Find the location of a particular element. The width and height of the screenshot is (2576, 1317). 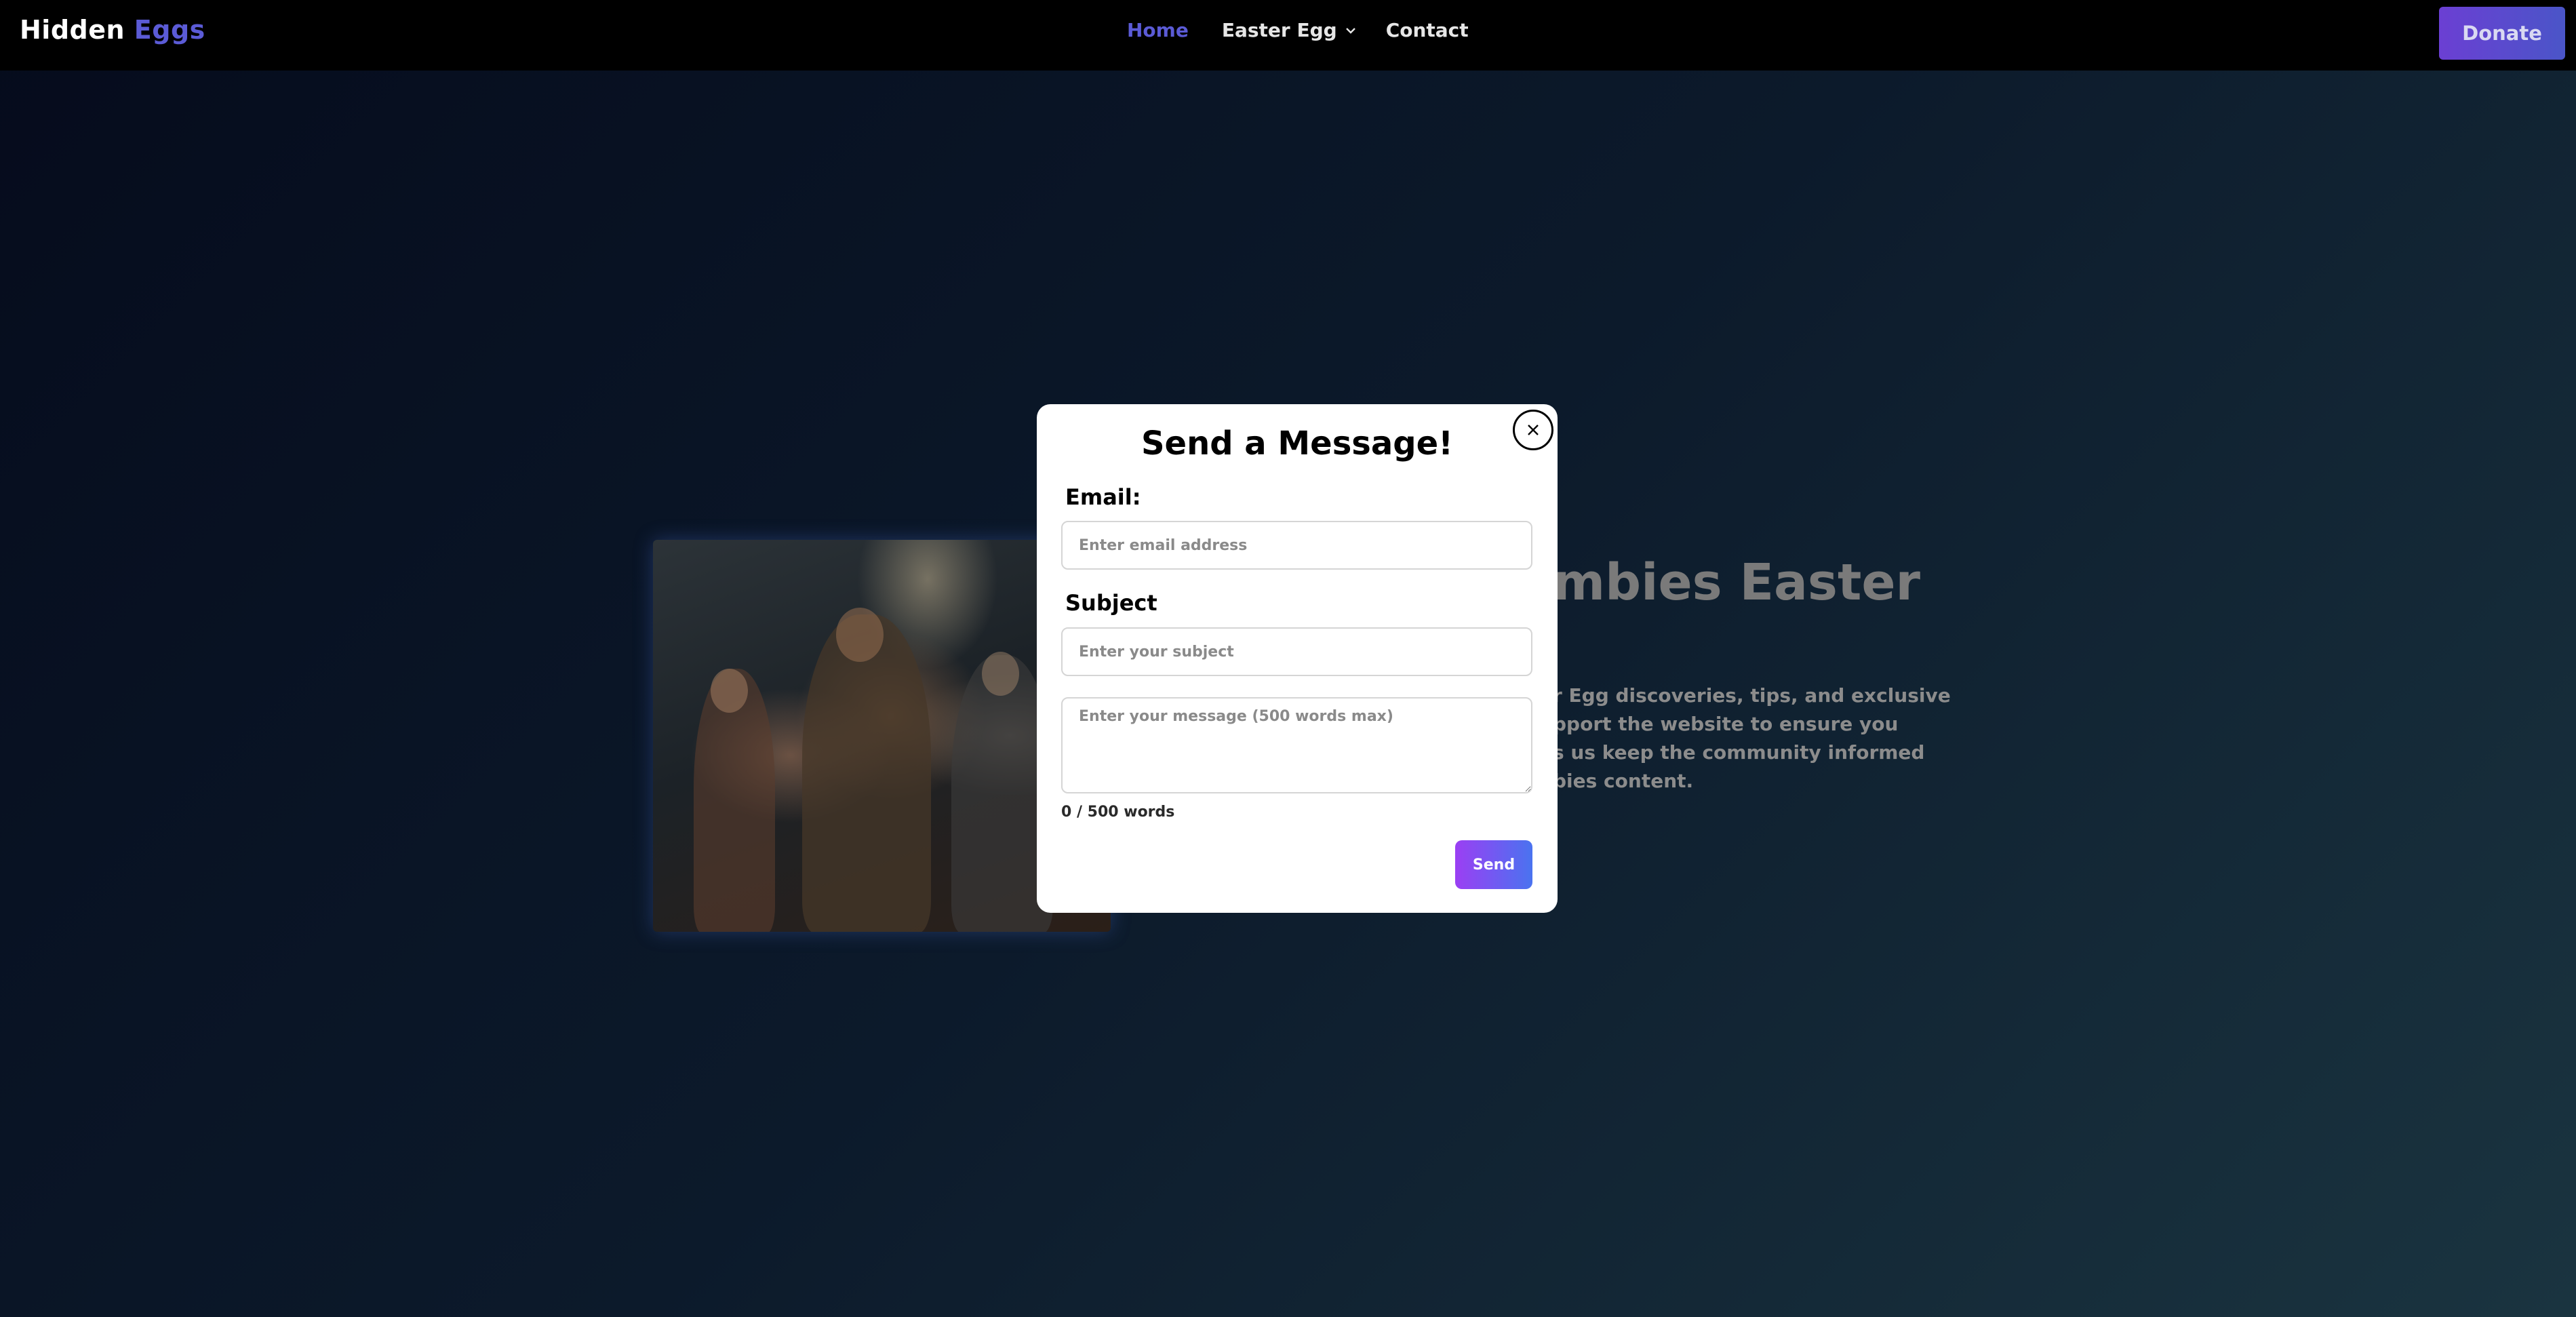

hero-text-line: s us keep the community informed is located at coordinates (1739, 752).